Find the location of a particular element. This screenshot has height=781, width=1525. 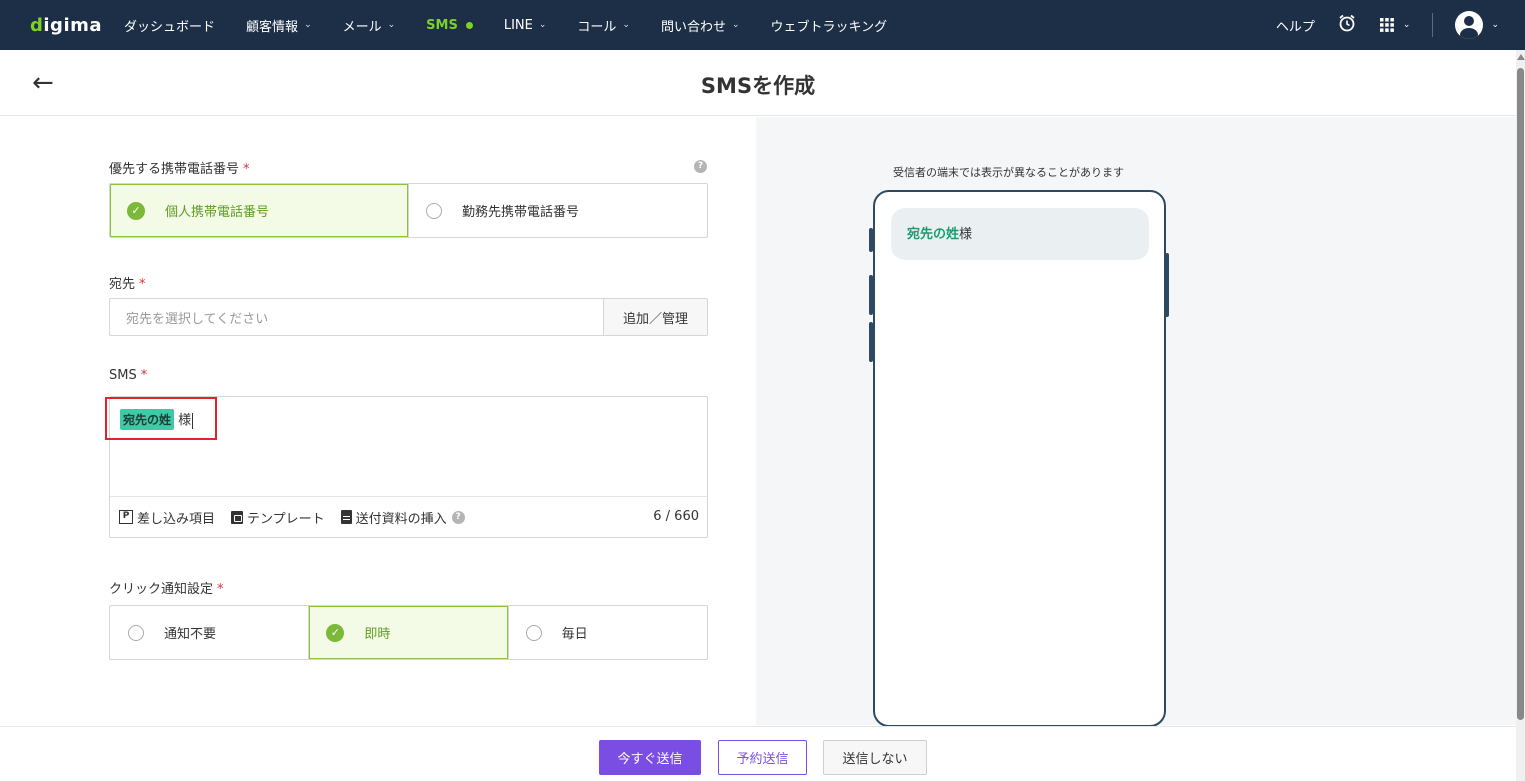

option-label: 勤務先携帯電話番号 is located at coordinates (521, 212).